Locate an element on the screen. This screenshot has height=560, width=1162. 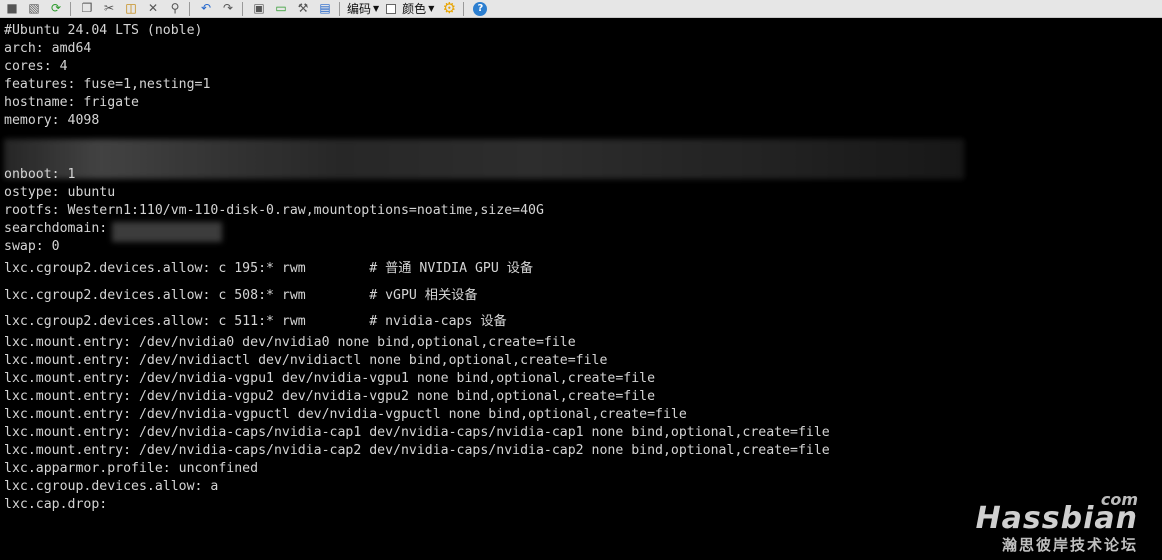
config-line: swap: 0 is located at coordinates (32, 246).